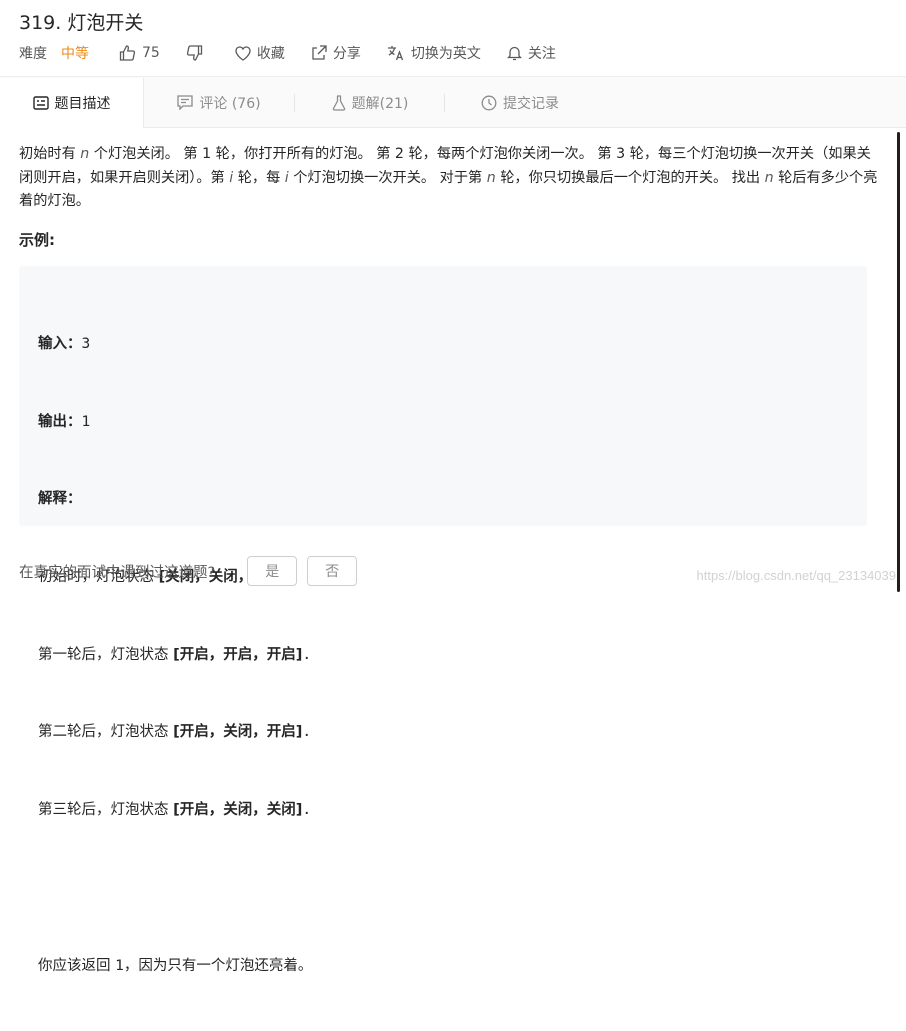 The width and height of the screenshot is (906, 1031). What do you see at coordinates (106, 810) in the screenshot?
I see `state-line-text: 第三轮后，灯泡状态` at bounding box center [106, 810].